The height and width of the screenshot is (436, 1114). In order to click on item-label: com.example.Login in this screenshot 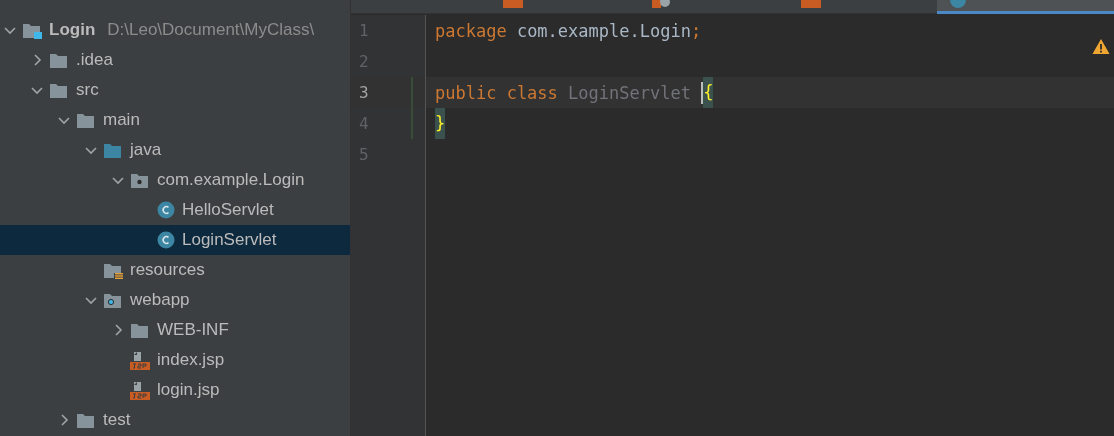, I will do `click(231, 180)`.